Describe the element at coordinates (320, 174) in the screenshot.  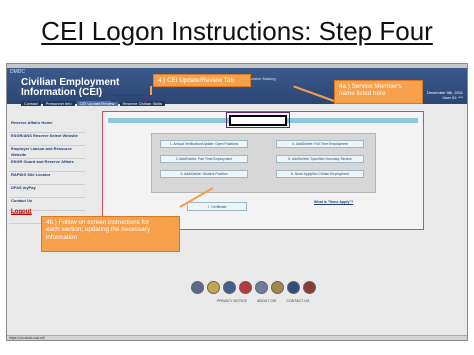
I see `option-none-apply: 6. None Apply/No Civilian Employment` at that location.